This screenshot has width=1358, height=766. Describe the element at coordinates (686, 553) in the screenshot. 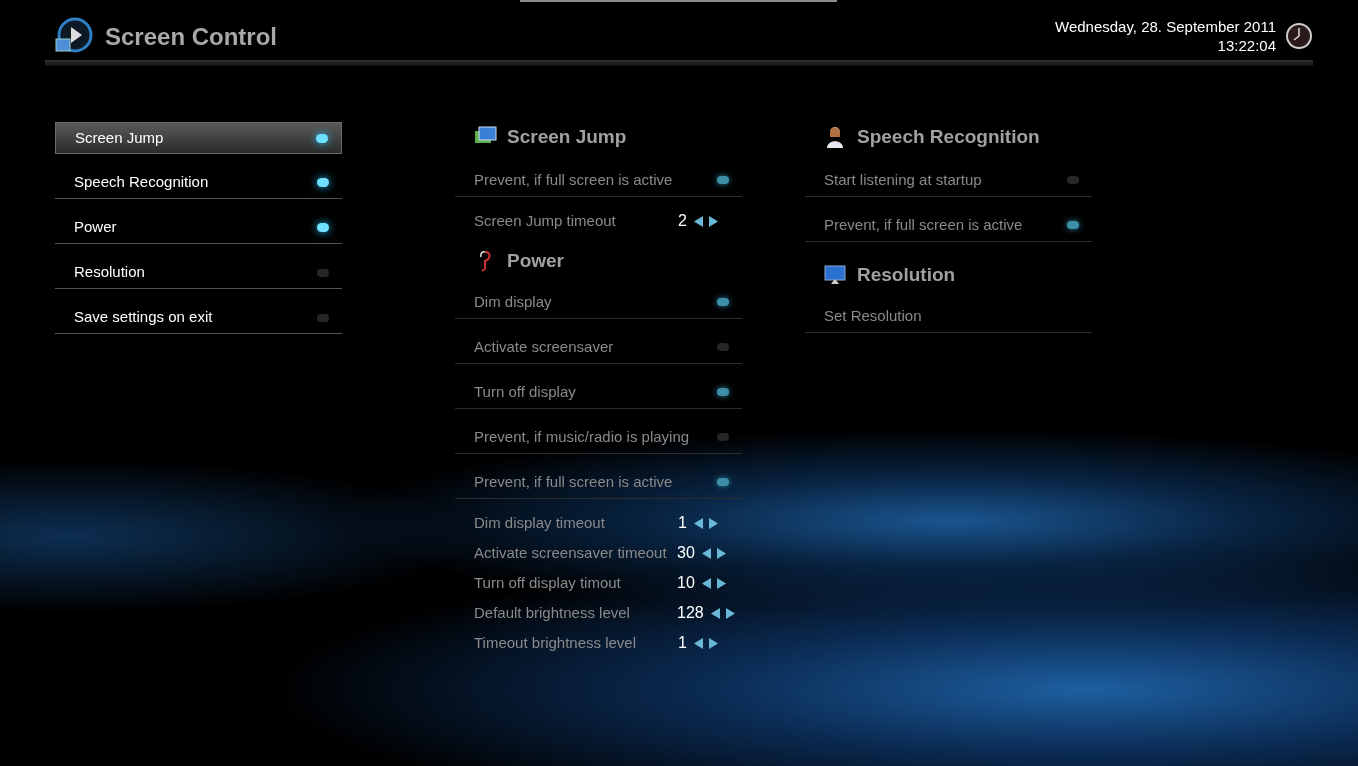

I see `setting-value: 30` at that location.